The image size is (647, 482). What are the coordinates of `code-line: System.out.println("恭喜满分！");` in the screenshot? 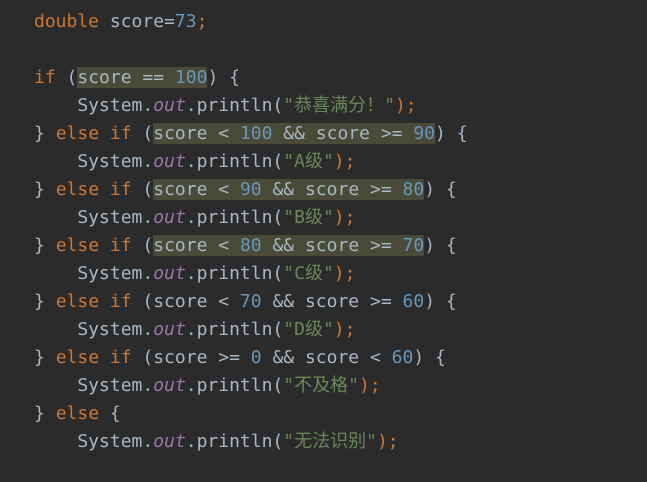 It's located at (225, 106).